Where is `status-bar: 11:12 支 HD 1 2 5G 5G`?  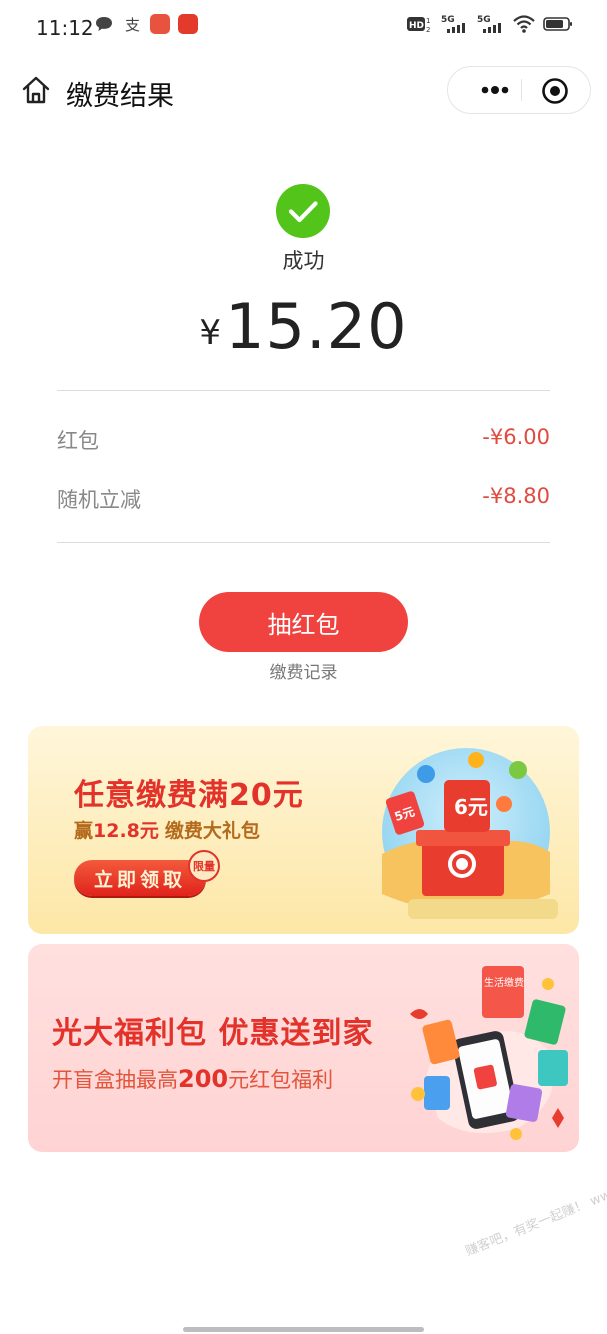
status-bar: 11:12 支 HD 1 2 5G 5G is located at coordinates (303, 28).